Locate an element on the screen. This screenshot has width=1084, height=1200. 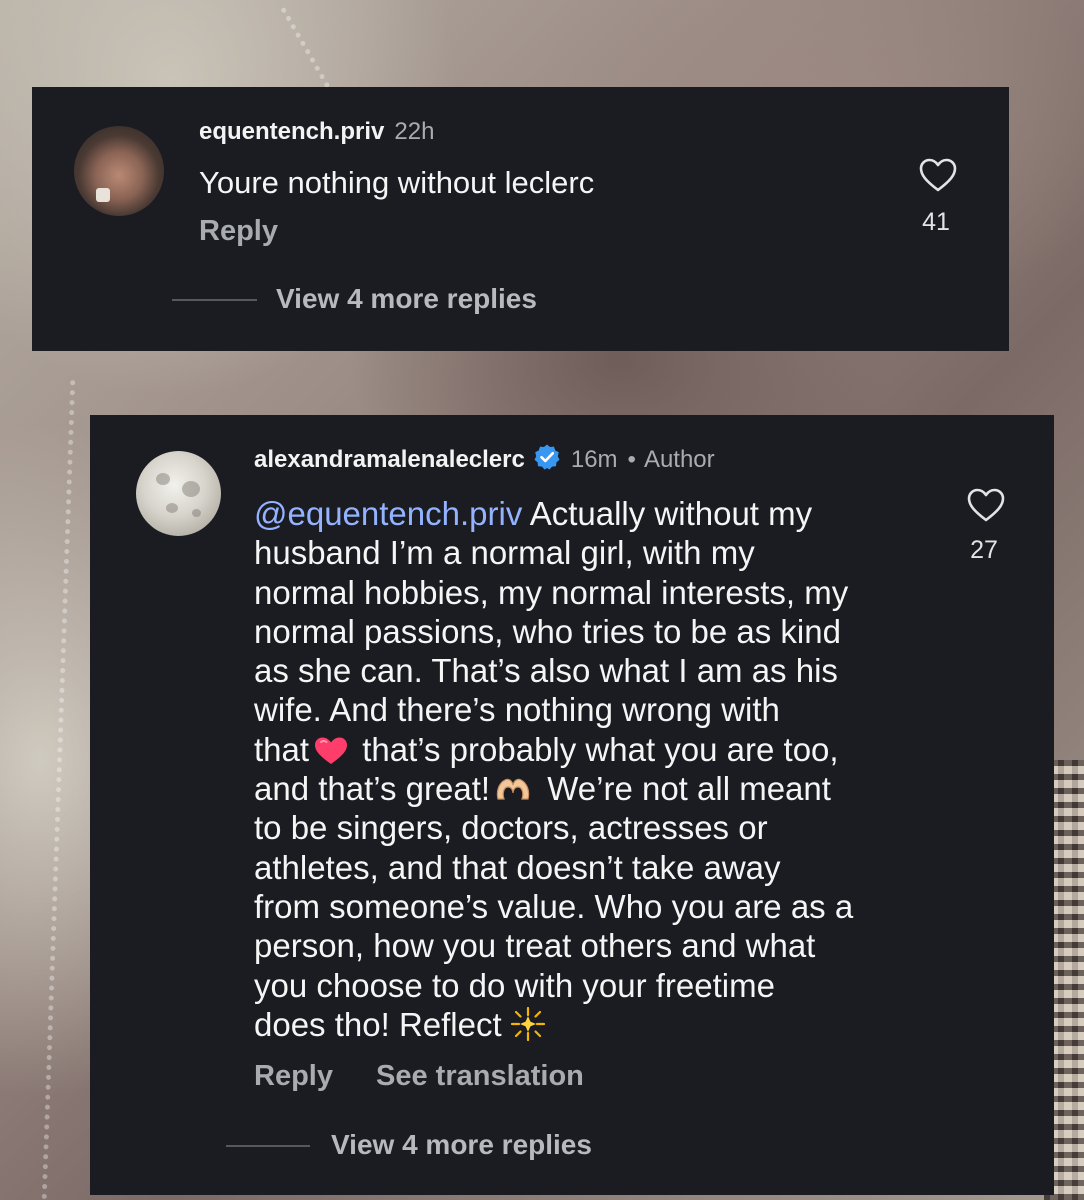
mention-link: @equentench.priv is located at coordinates (388, 513).